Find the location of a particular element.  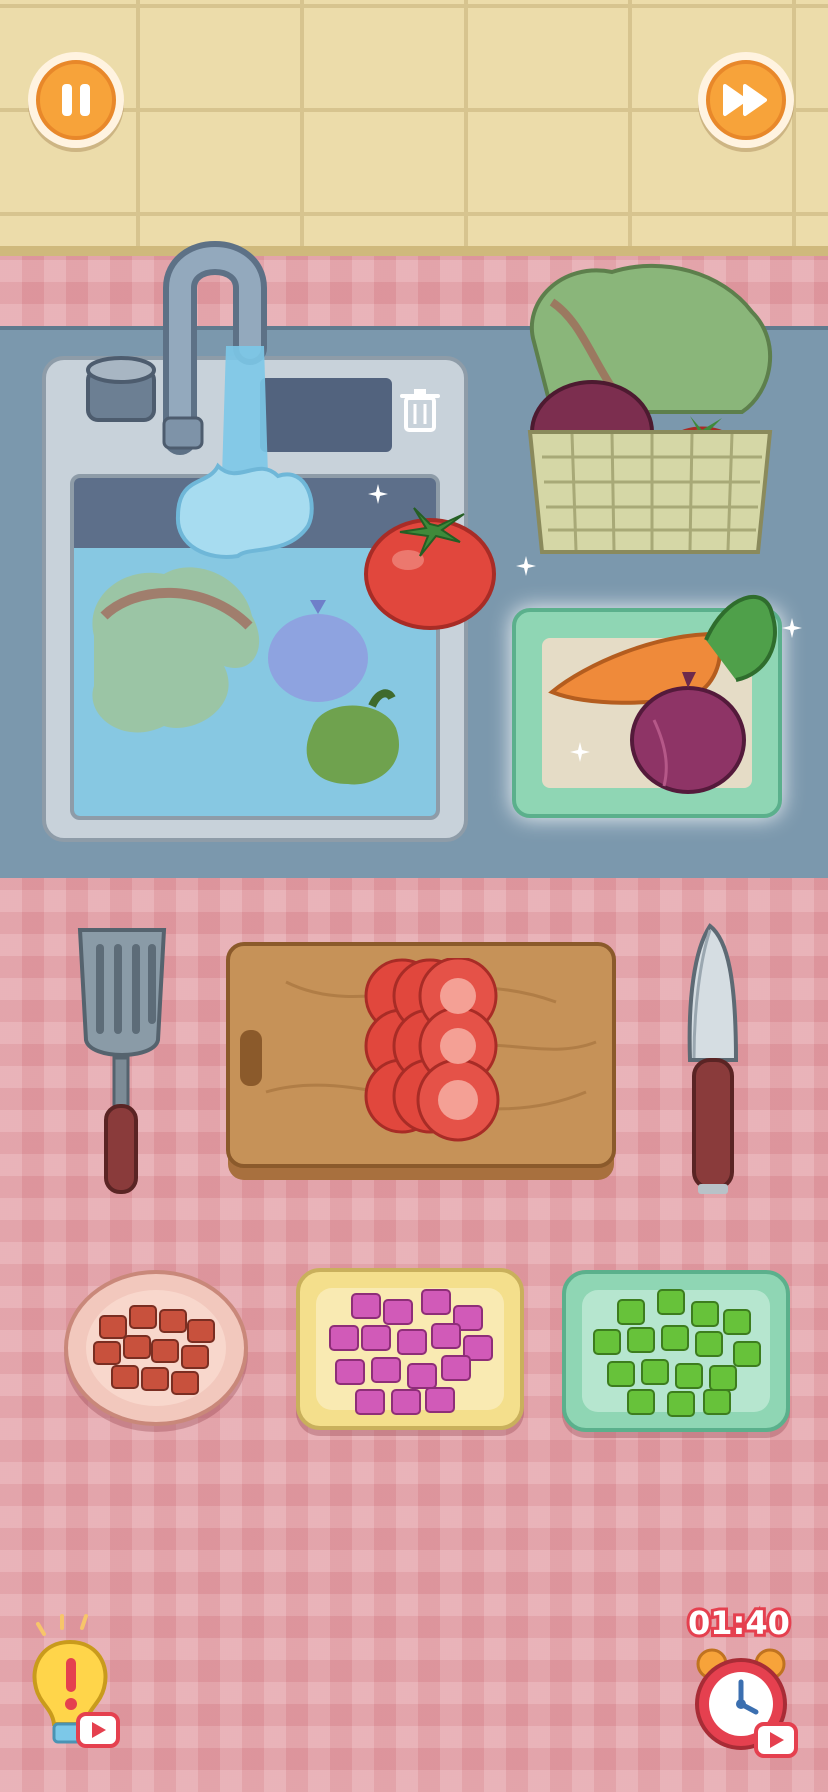

vegetable-basket is located at coordinates (650, 412).